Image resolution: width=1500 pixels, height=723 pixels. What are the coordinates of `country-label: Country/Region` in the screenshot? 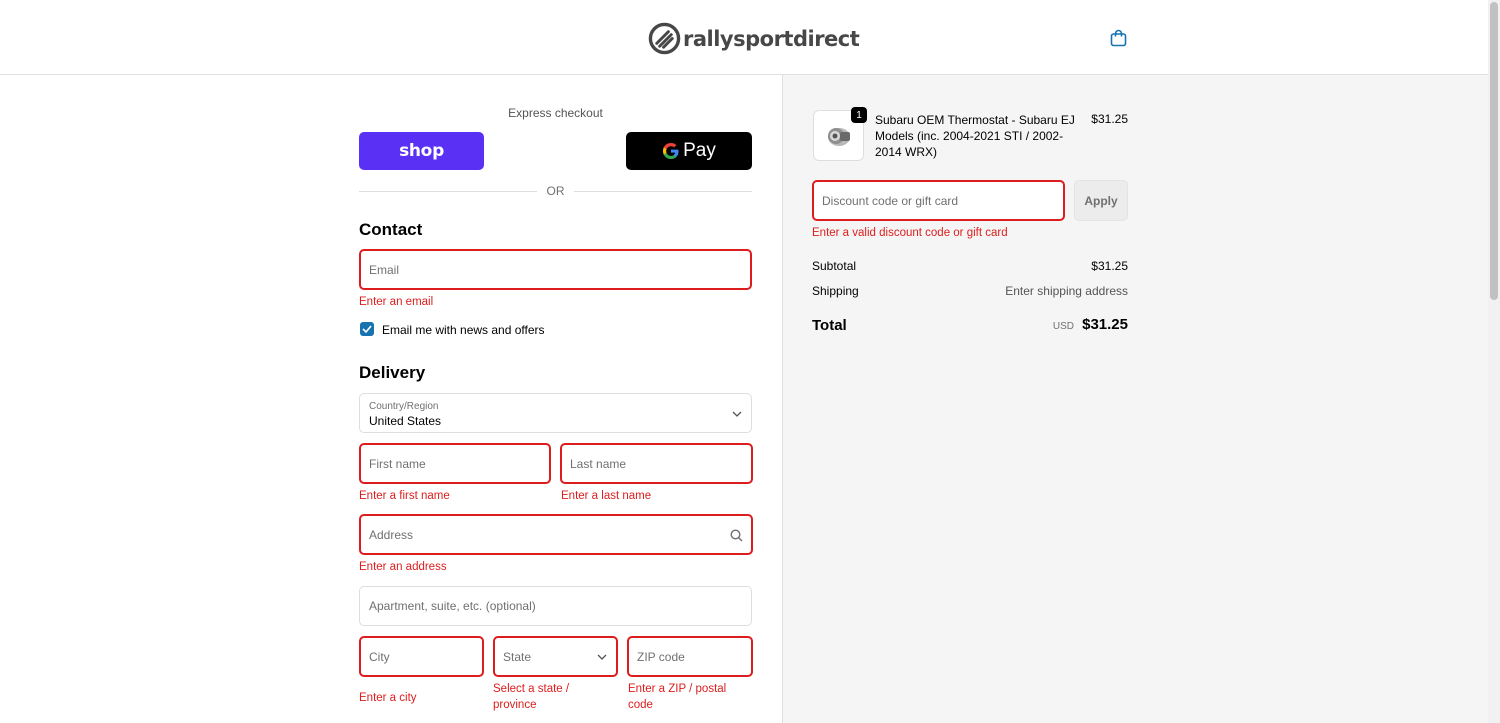 It's located at (404, 406).